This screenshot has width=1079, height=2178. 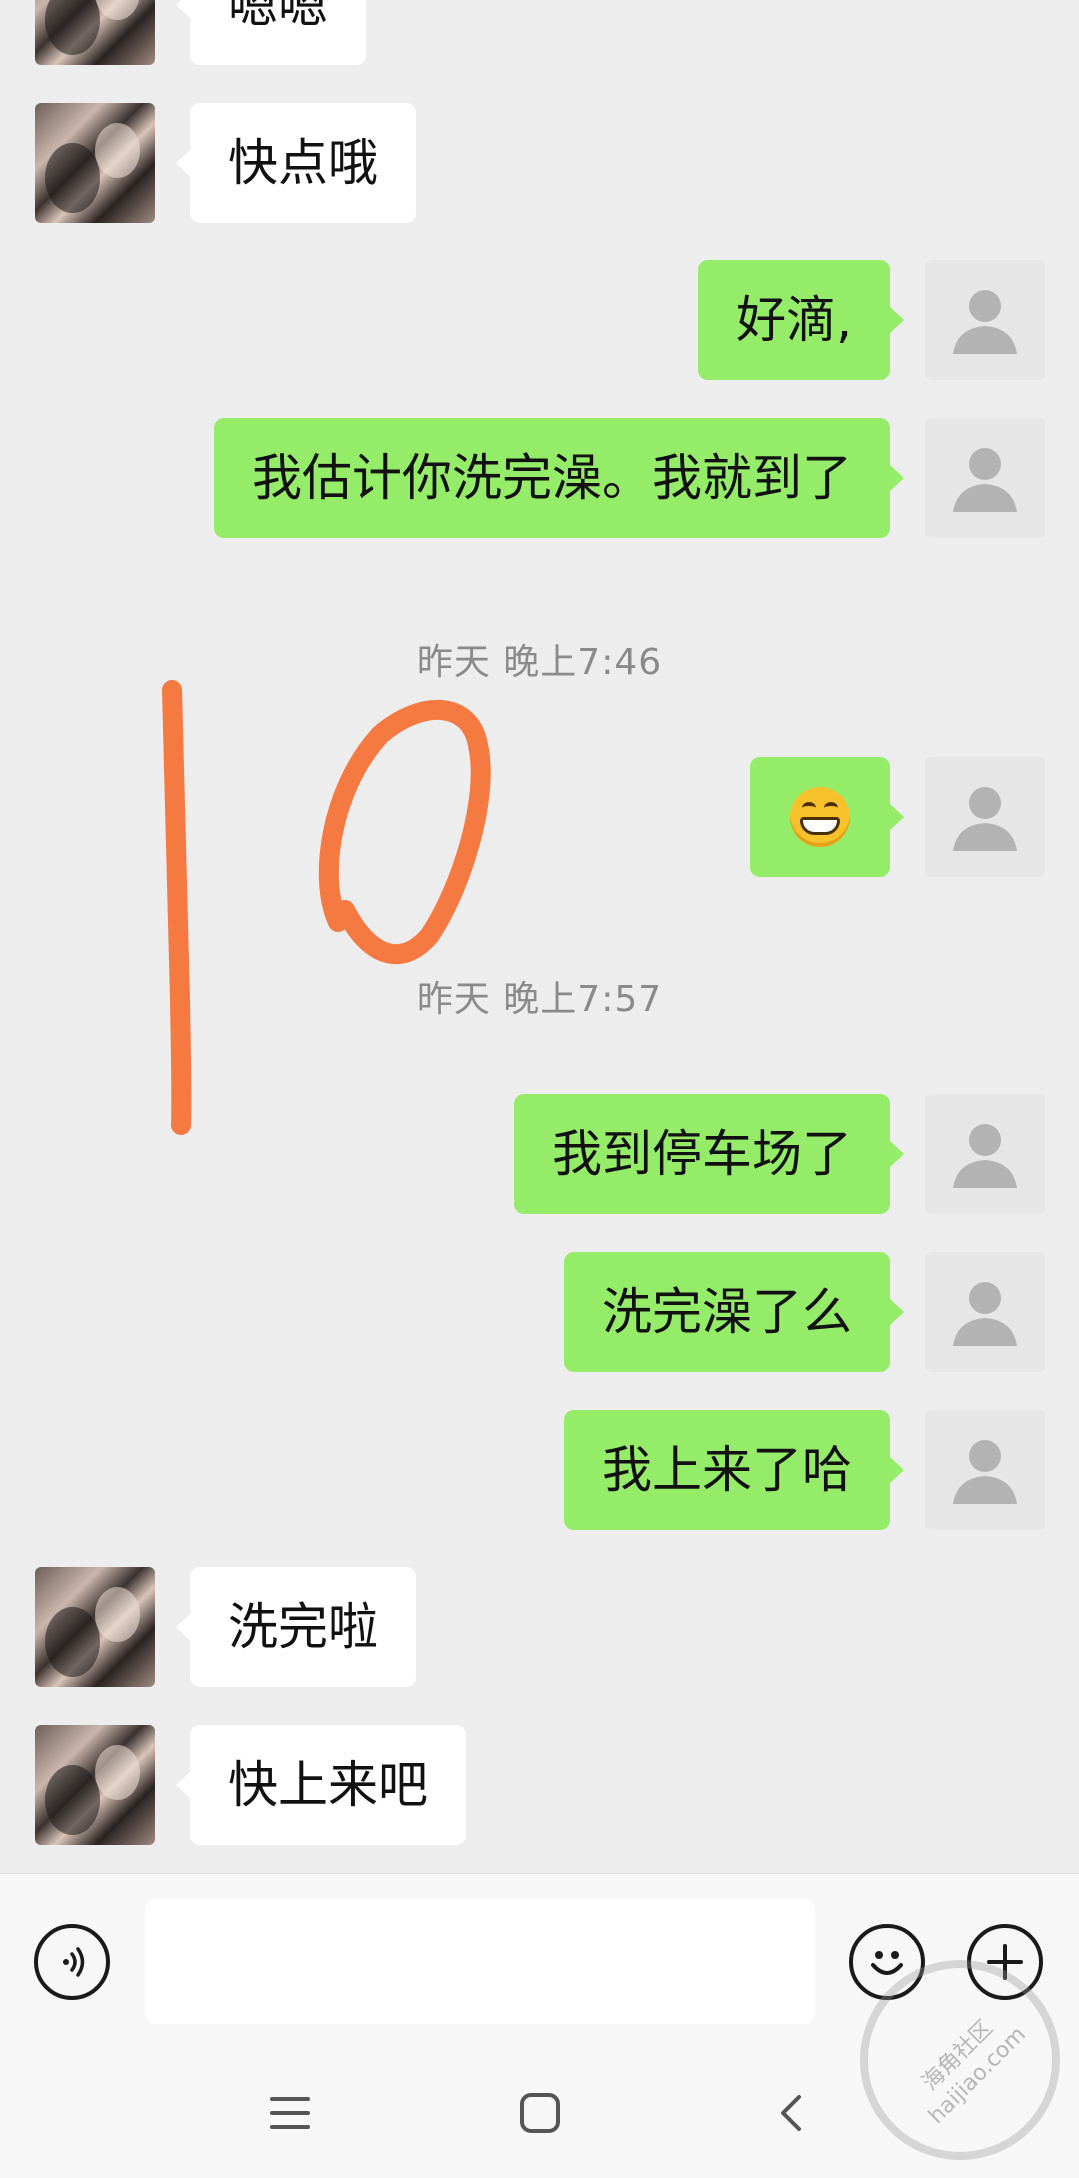 What do you see at coordinates (974, 2072) in the screenshot?
I see `watermark-text: 海角社区 haijiao.com` at bounding box center [974, 2072].